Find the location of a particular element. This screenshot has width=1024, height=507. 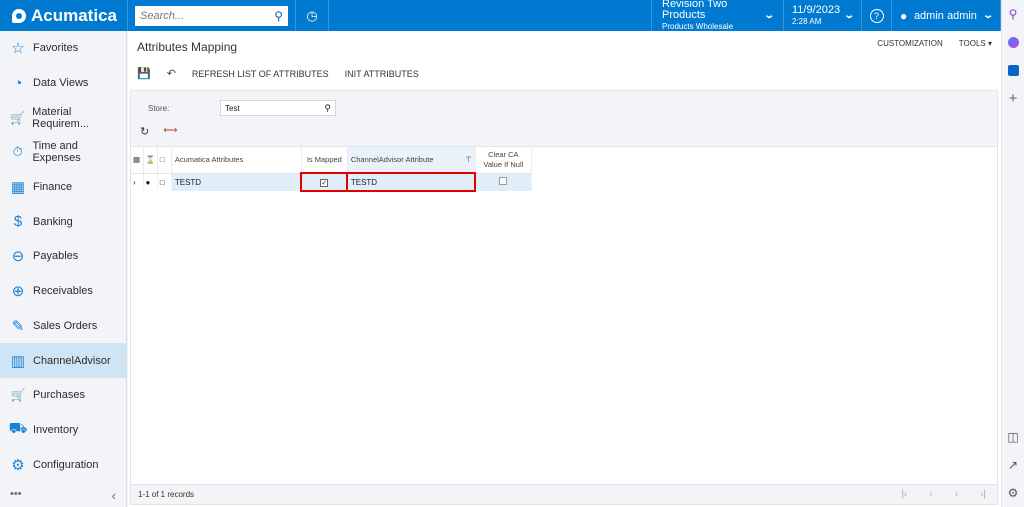

first-page-icon: |‹ is located at coordinates (904, 494).